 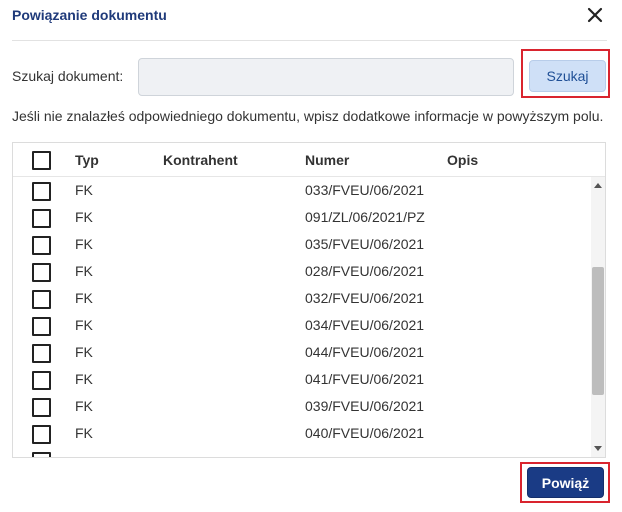 What do you see at coordinates (200, 160) in the screenshot?
I see `header-kontrahent: Kontrahent` at bounding box center [200, 160].